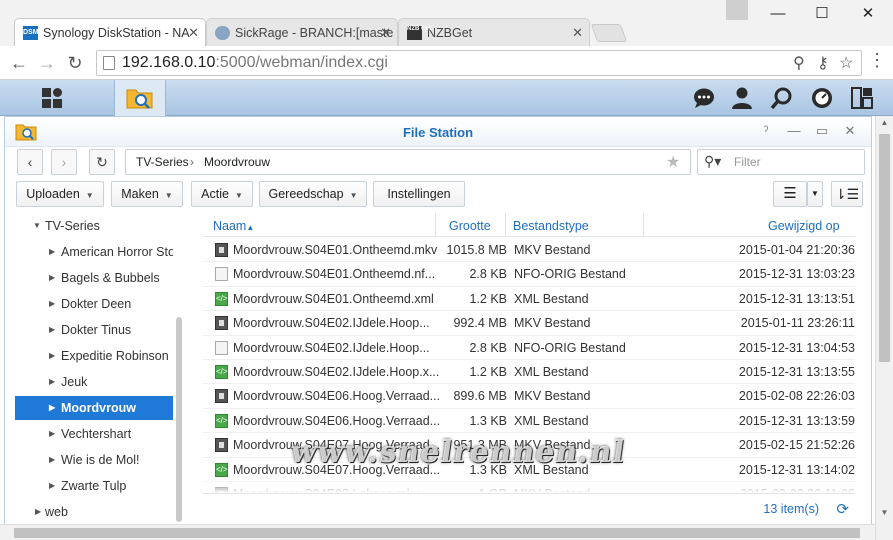  I want to click on main-menu-button, so click(52, 98).